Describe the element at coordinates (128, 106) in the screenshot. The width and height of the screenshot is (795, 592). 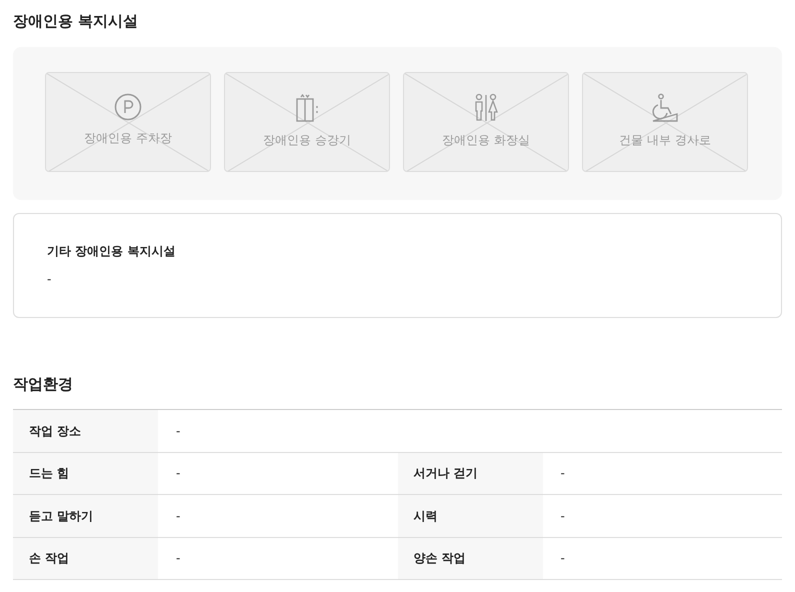
I see `parking-icon` at that location.